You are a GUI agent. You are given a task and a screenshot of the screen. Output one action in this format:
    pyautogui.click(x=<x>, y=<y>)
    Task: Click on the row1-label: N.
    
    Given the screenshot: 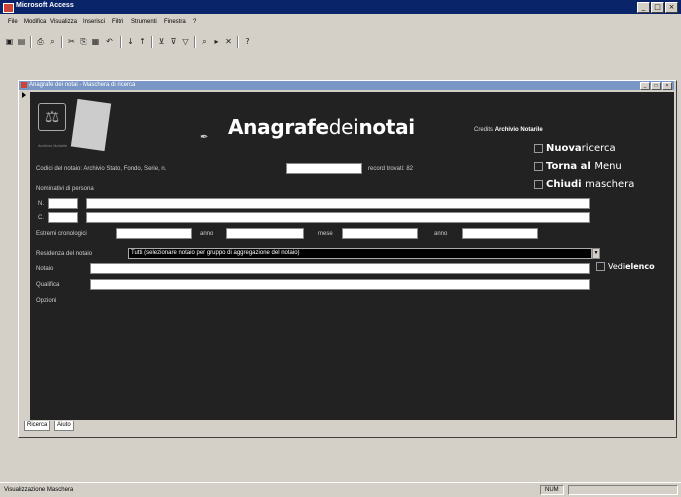 What is the action you would take?
    pyautogui.click(x=41, y=204)
    